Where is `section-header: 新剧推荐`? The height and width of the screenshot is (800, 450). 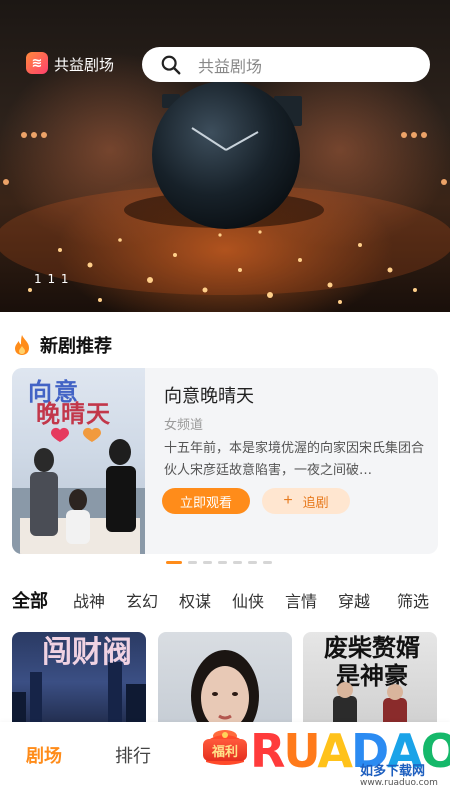 section-header: 新剧推荐 is located at coordinates (62, 345).